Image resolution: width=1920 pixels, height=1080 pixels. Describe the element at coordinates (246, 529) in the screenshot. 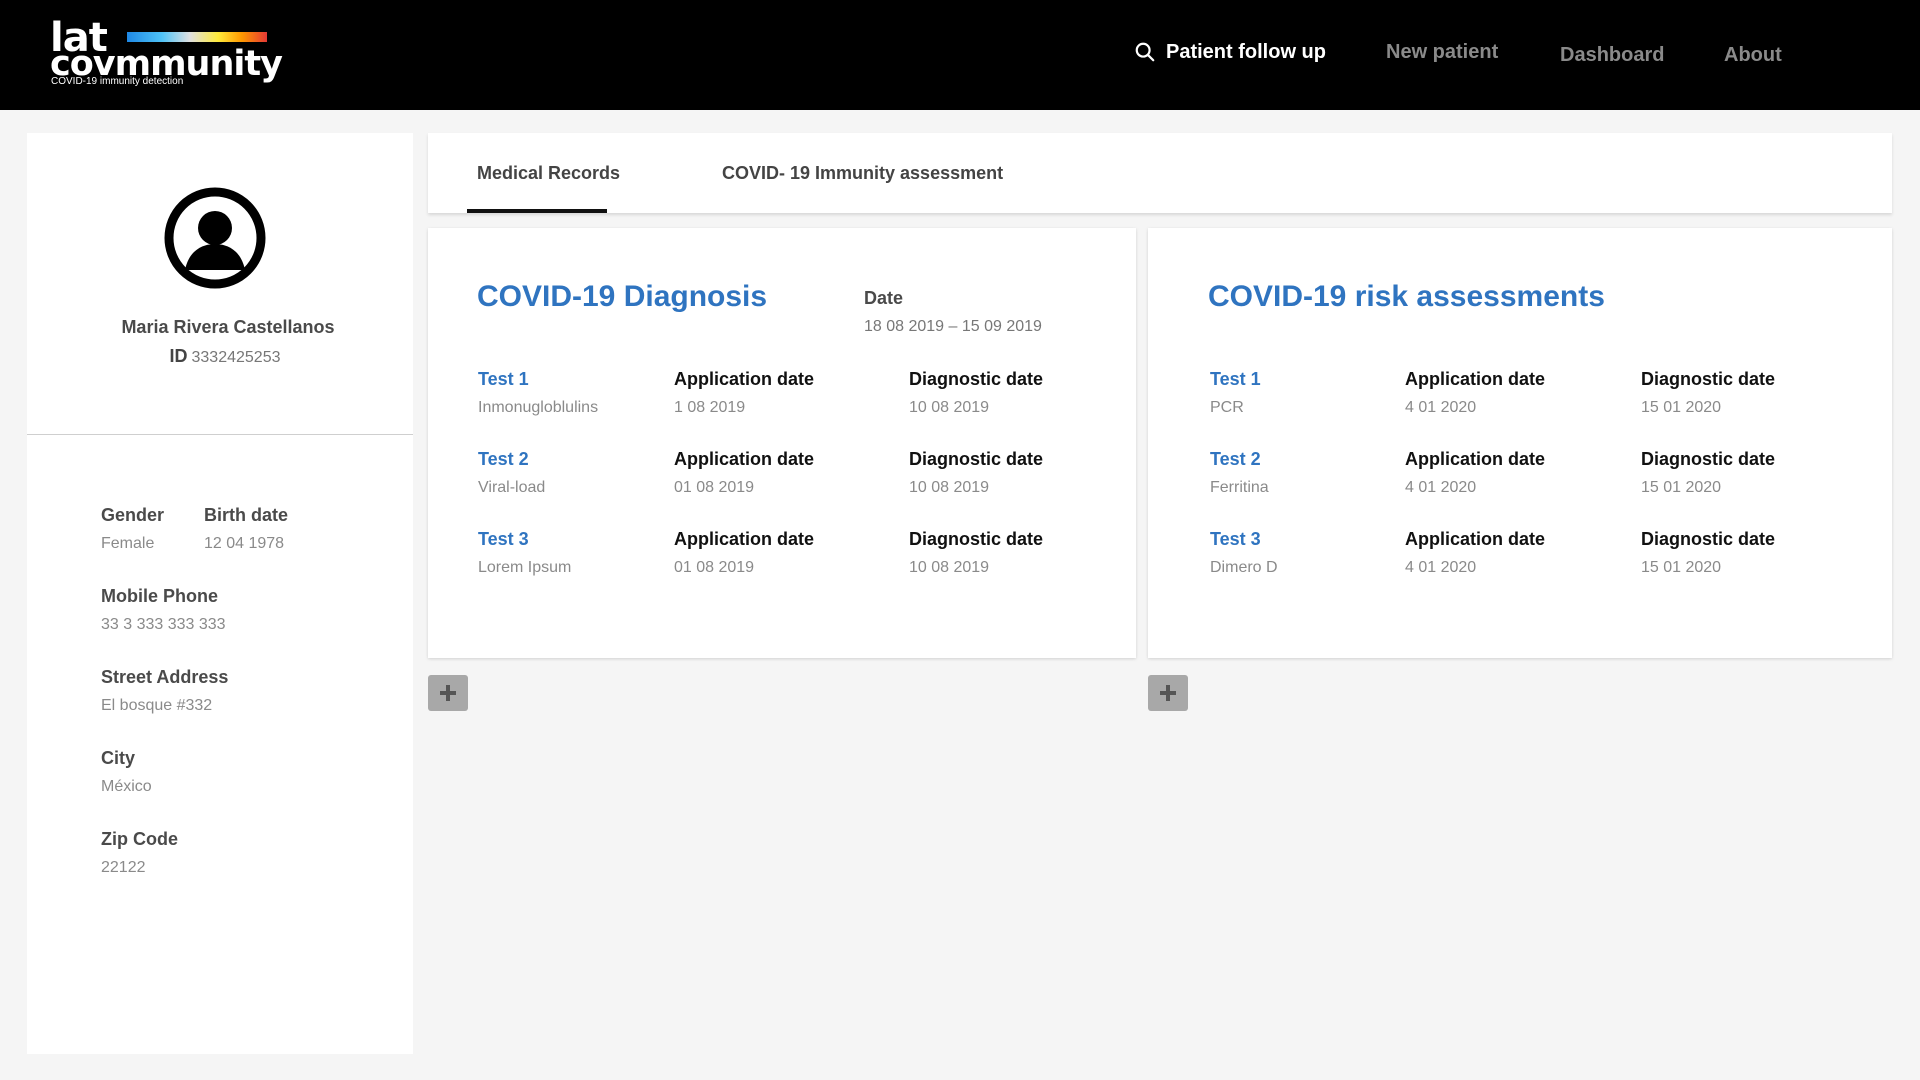

I see `field-birth-date: Birth date 12 04 1978` at that location.